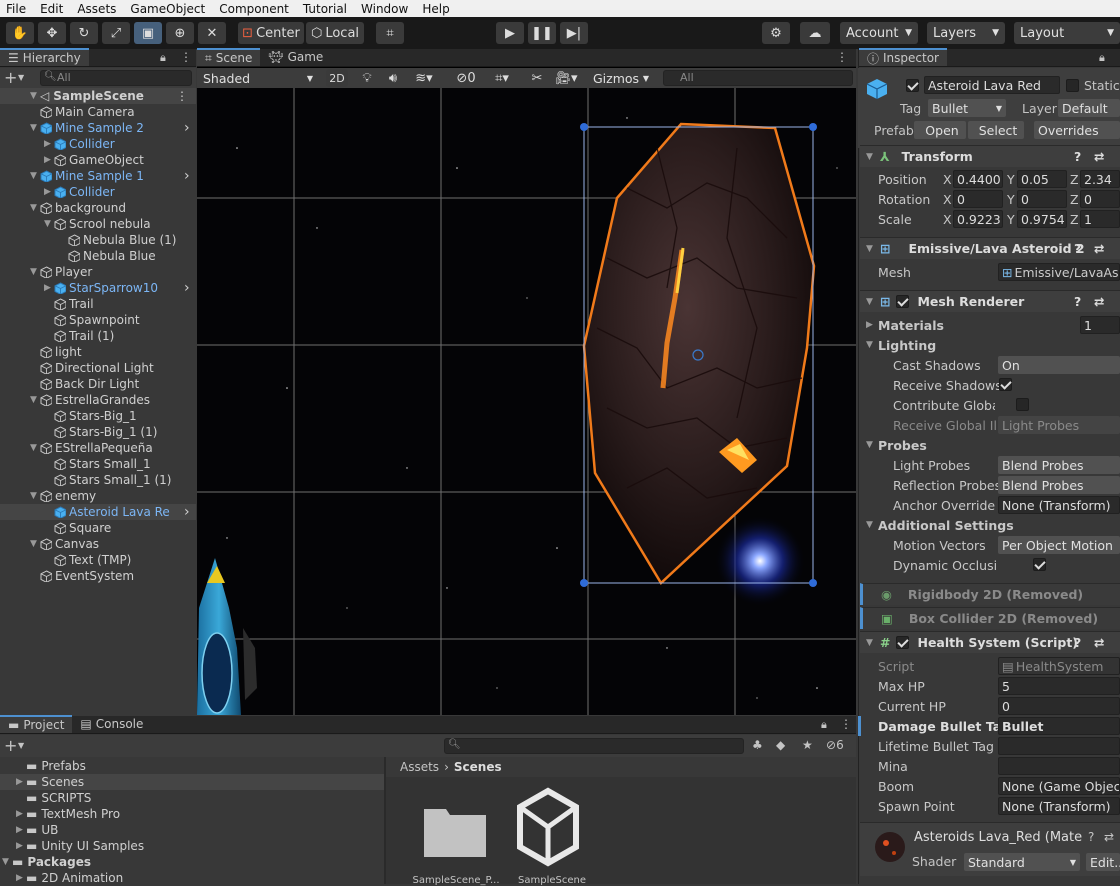  Describe the element at coordinates (84, 33) in the screenshot. I see `rotate-tool-icon: ↻` at that location.